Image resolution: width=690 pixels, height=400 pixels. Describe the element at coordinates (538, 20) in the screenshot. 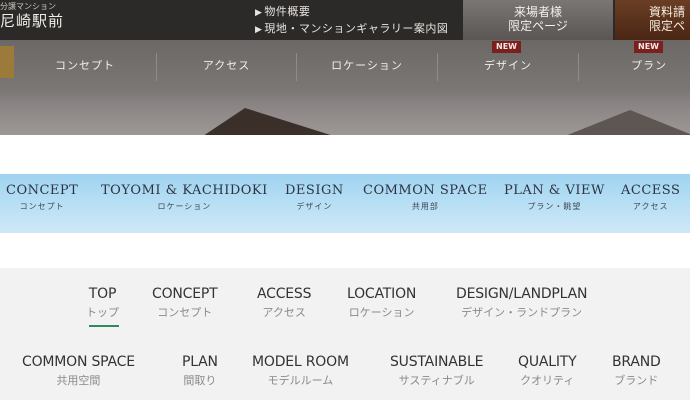

I see `visitor-page-button: 来場者様 限定ページ` at that location.